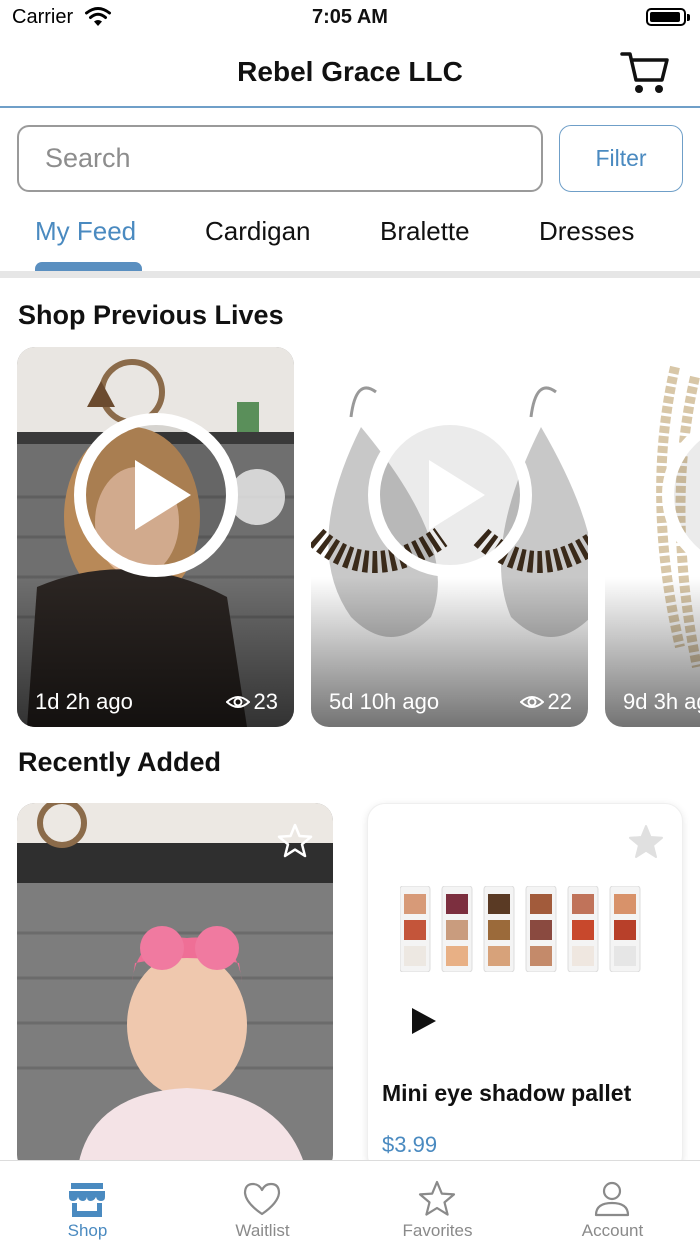  What do you see at coordinates (262, 1199) in the screenshot?
I see `heart-icon` at bounding box center [262, 1199].